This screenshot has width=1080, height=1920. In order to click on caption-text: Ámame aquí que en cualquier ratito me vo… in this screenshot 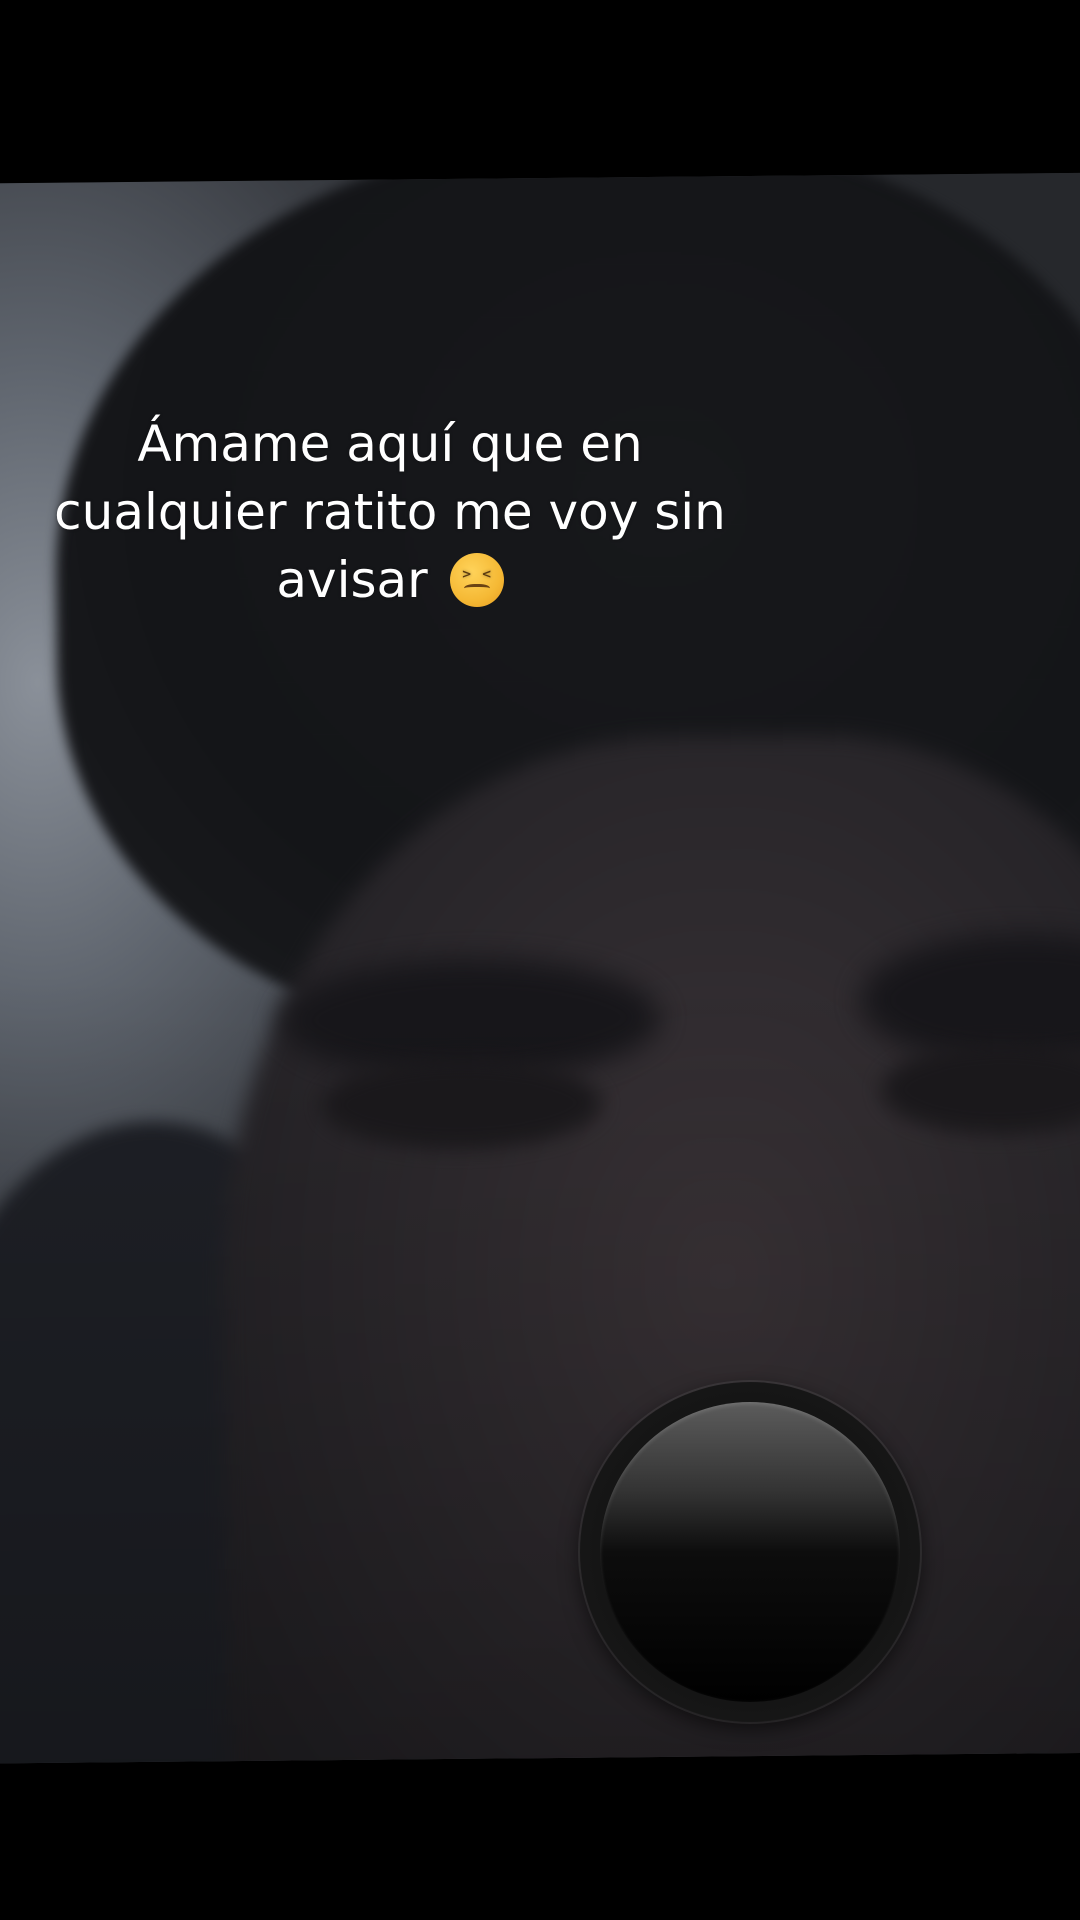, I will do `click(390, 512)`.